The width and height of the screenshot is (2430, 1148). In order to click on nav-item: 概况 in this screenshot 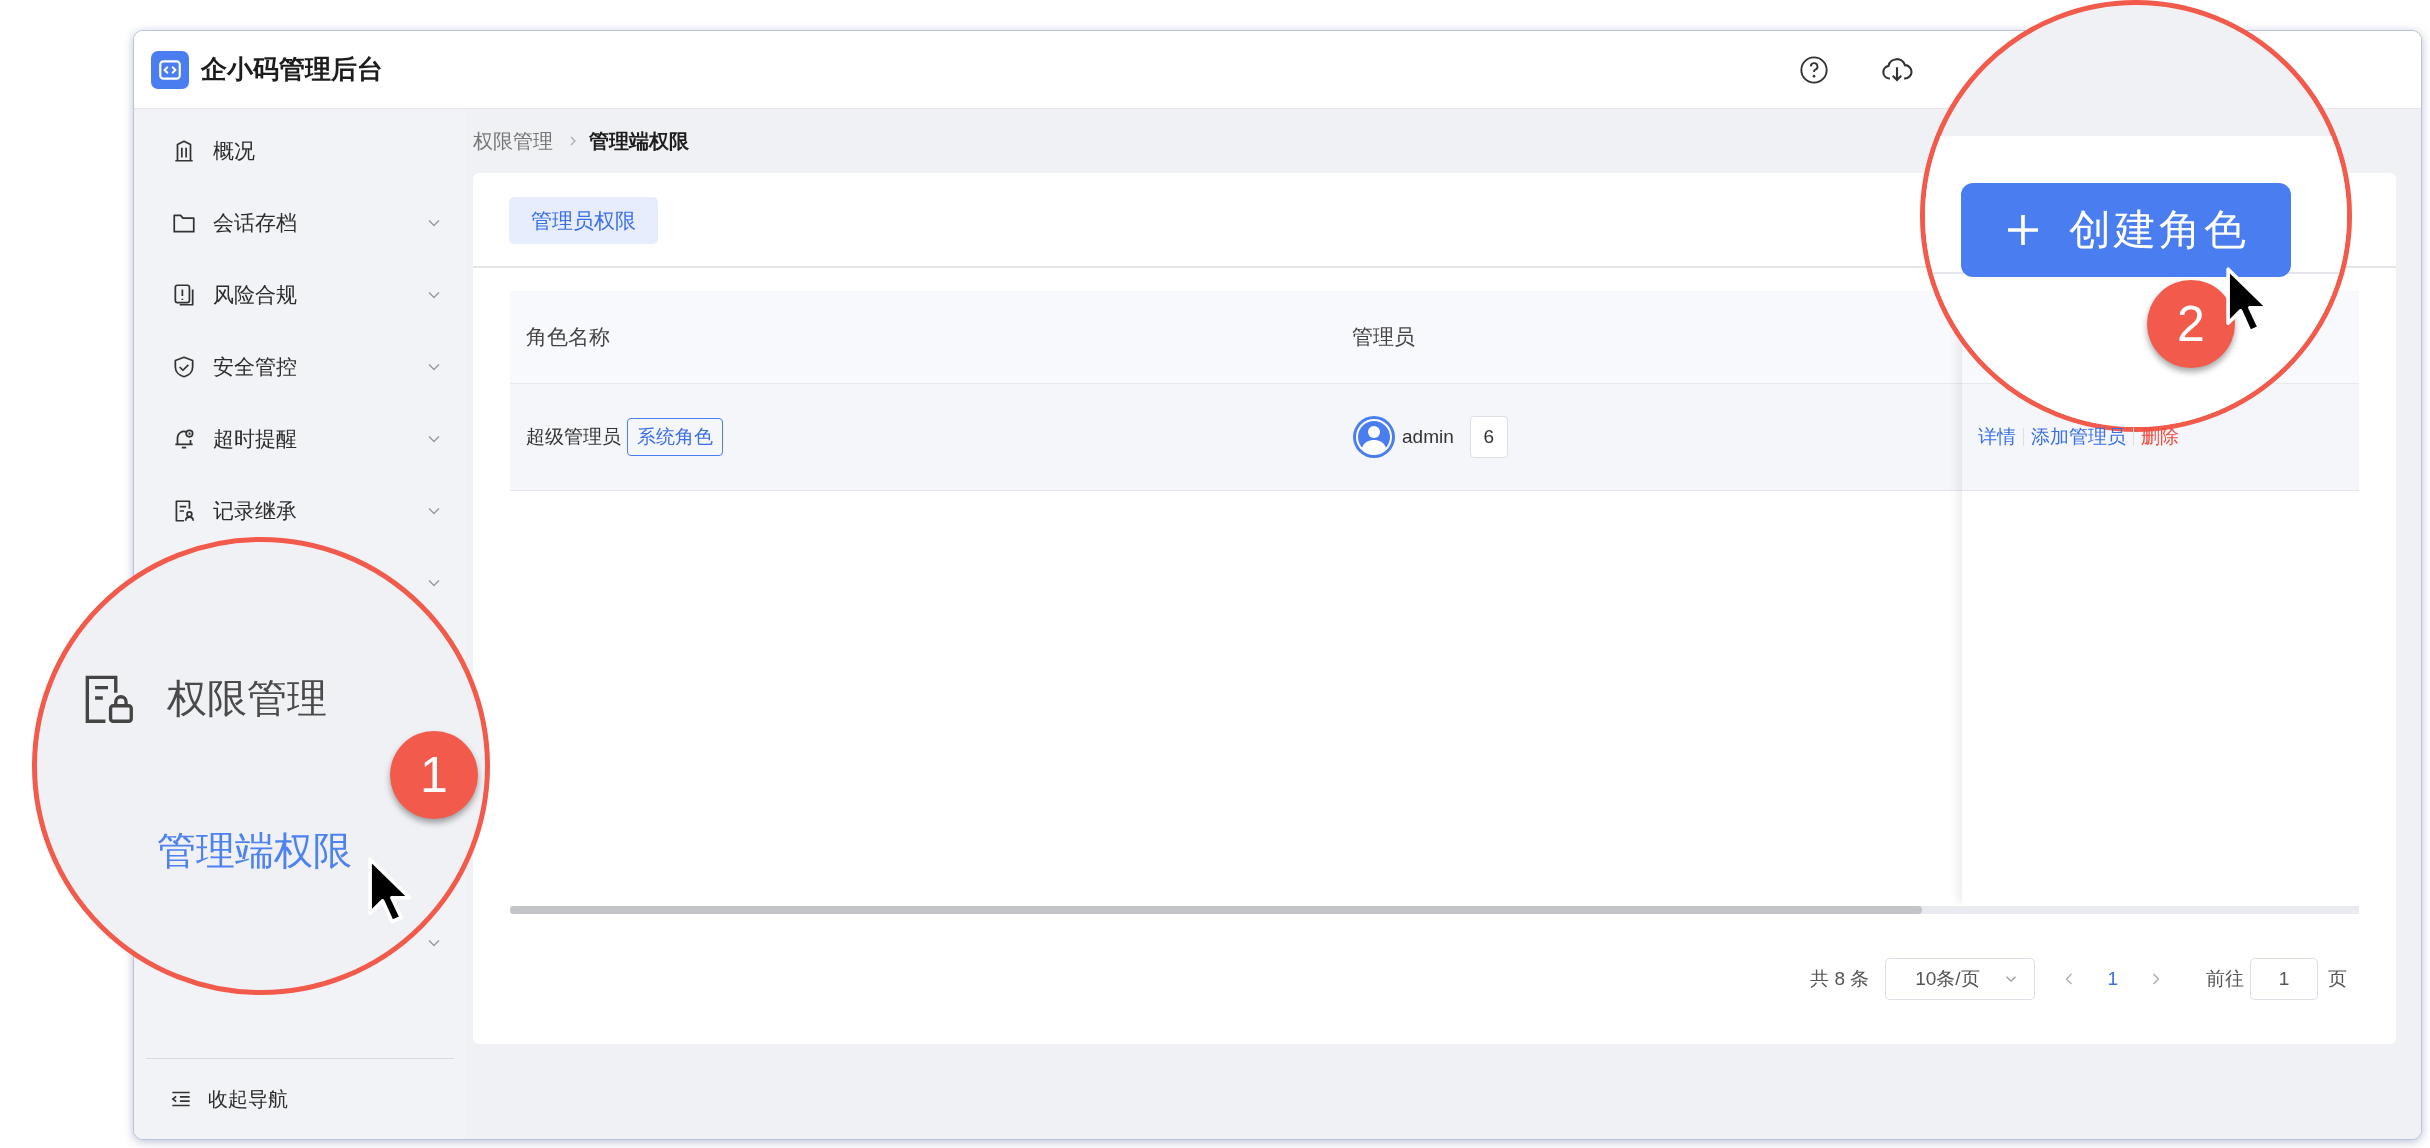, I will do `click(300, 151)`.